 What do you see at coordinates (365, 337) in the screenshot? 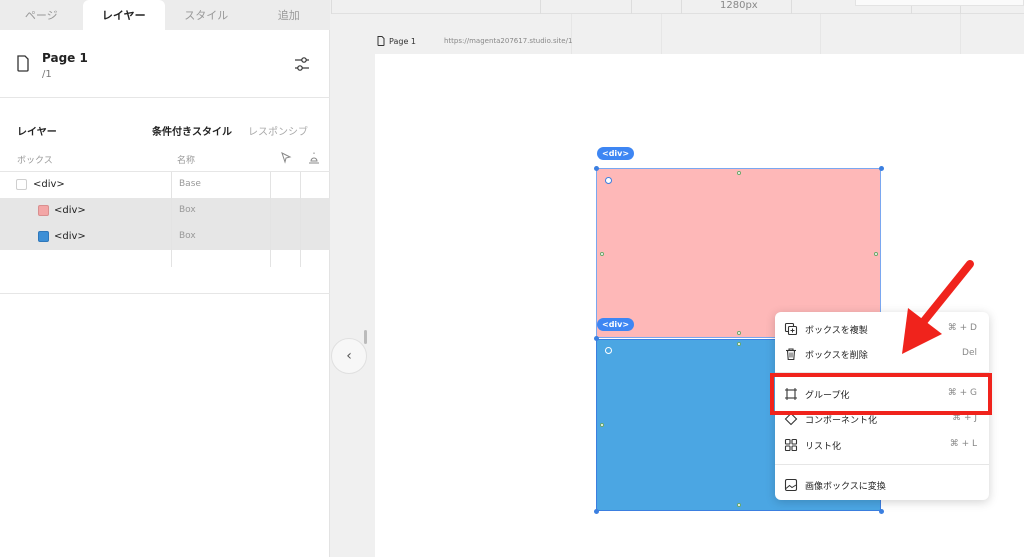
I see `panel-resize-handle` at bounding box center [365, 337].